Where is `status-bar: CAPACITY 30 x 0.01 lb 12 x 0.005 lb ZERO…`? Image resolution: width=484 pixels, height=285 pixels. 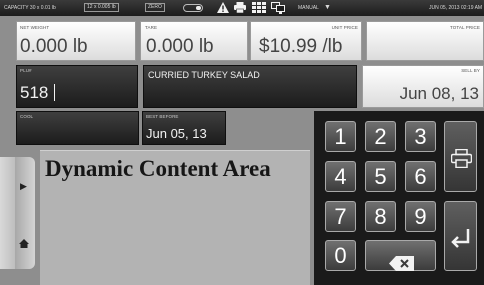 status-bar: CAPACITY 30 x 0.01 lb 12 x 0.005 lb ZERO… is located at coordinates (242, 8).